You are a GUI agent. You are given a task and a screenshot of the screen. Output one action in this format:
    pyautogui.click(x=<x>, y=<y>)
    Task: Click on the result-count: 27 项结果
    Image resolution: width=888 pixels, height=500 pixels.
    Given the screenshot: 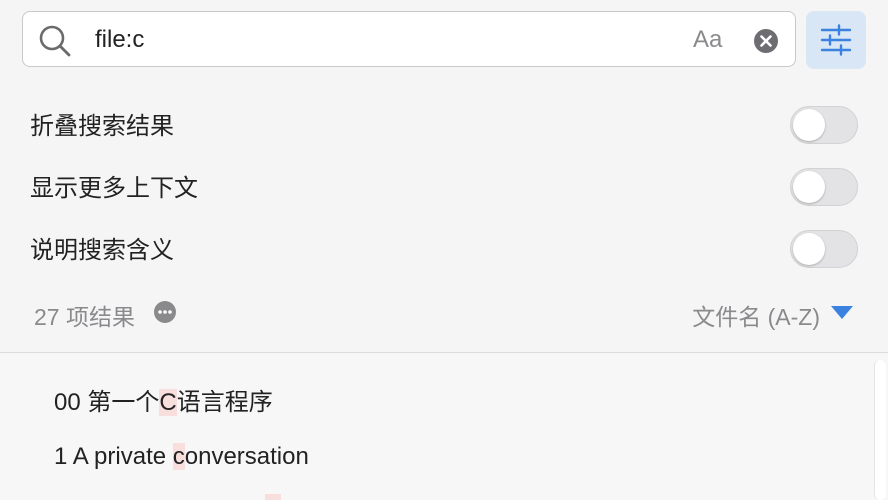 What is the action you would take?
    pyautogui.click(x=84, y=317)
    